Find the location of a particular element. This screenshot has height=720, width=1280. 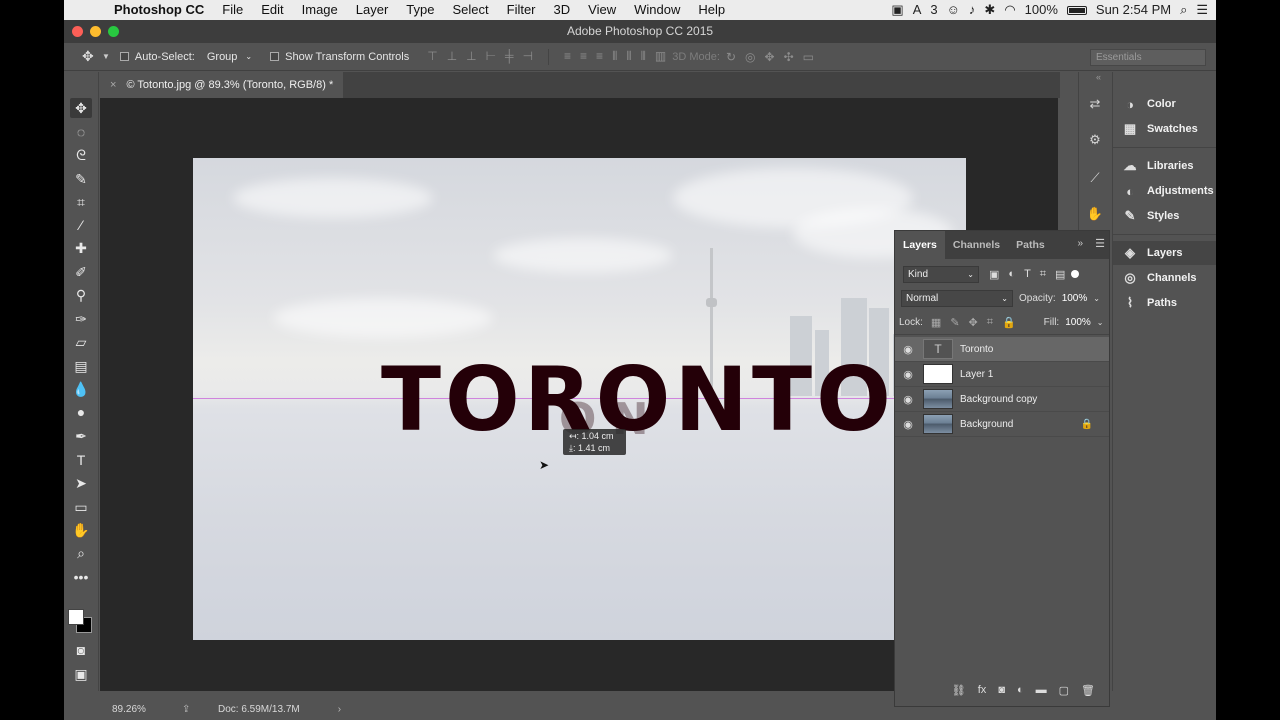

screen-mode-icon: ▣ is located at coordinates (81, 674).